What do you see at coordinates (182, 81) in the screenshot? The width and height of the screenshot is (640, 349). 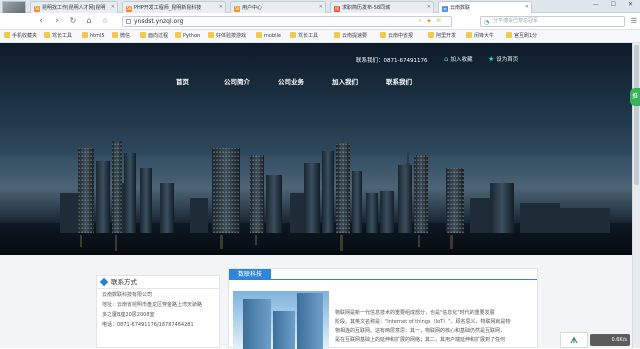 I see `nav-home: 首页` at bounding box center [182, 81].